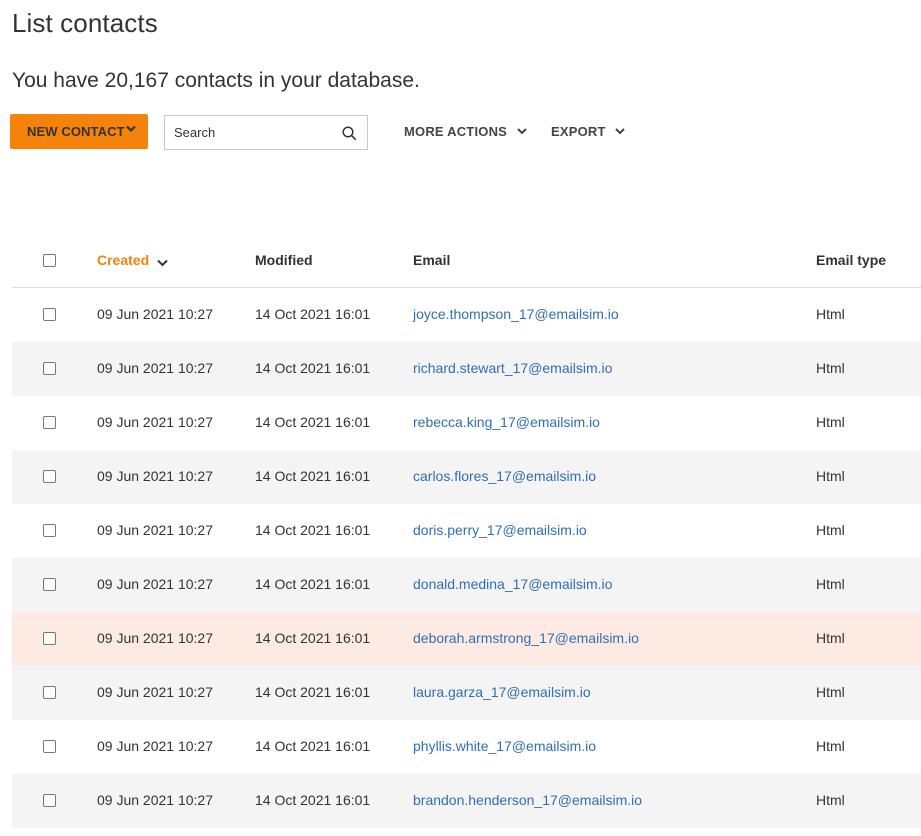 Image resolution: width=921 pixels, height=836 pixels. Describe the element at coordinates (516, 314) in the screenshot. I see `email-link: joyce.thompson_17@emailsim.io` at that location.